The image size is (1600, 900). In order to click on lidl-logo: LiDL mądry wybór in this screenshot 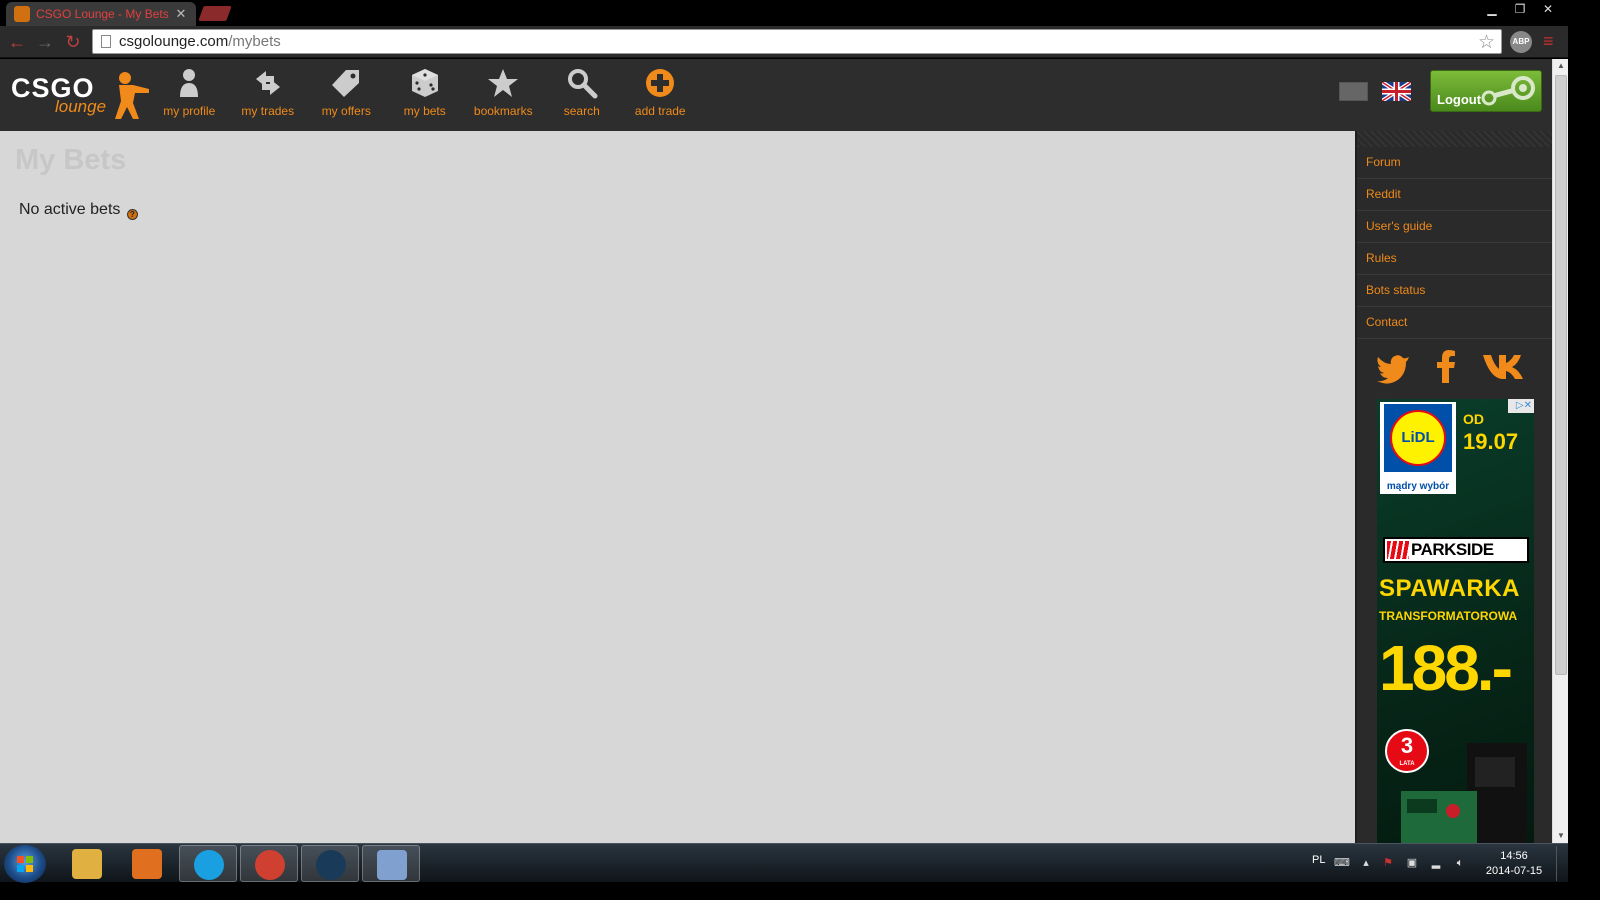, I will do `click(1418, 448)`.